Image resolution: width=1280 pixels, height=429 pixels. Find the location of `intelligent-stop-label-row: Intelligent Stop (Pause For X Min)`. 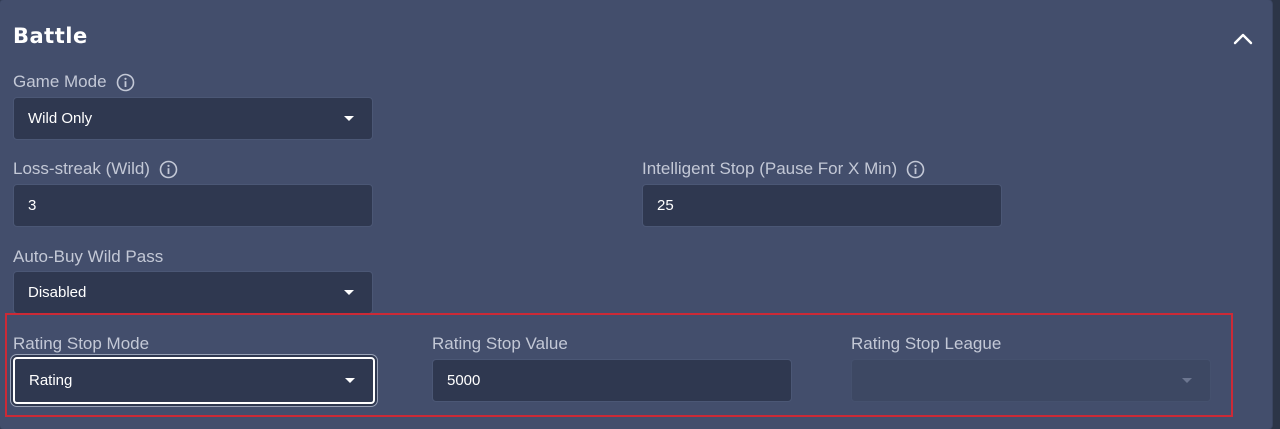

intelligent-stop-label-row: Intelligent Stop (Pause For X Min) is located at coordinates (783, 169).